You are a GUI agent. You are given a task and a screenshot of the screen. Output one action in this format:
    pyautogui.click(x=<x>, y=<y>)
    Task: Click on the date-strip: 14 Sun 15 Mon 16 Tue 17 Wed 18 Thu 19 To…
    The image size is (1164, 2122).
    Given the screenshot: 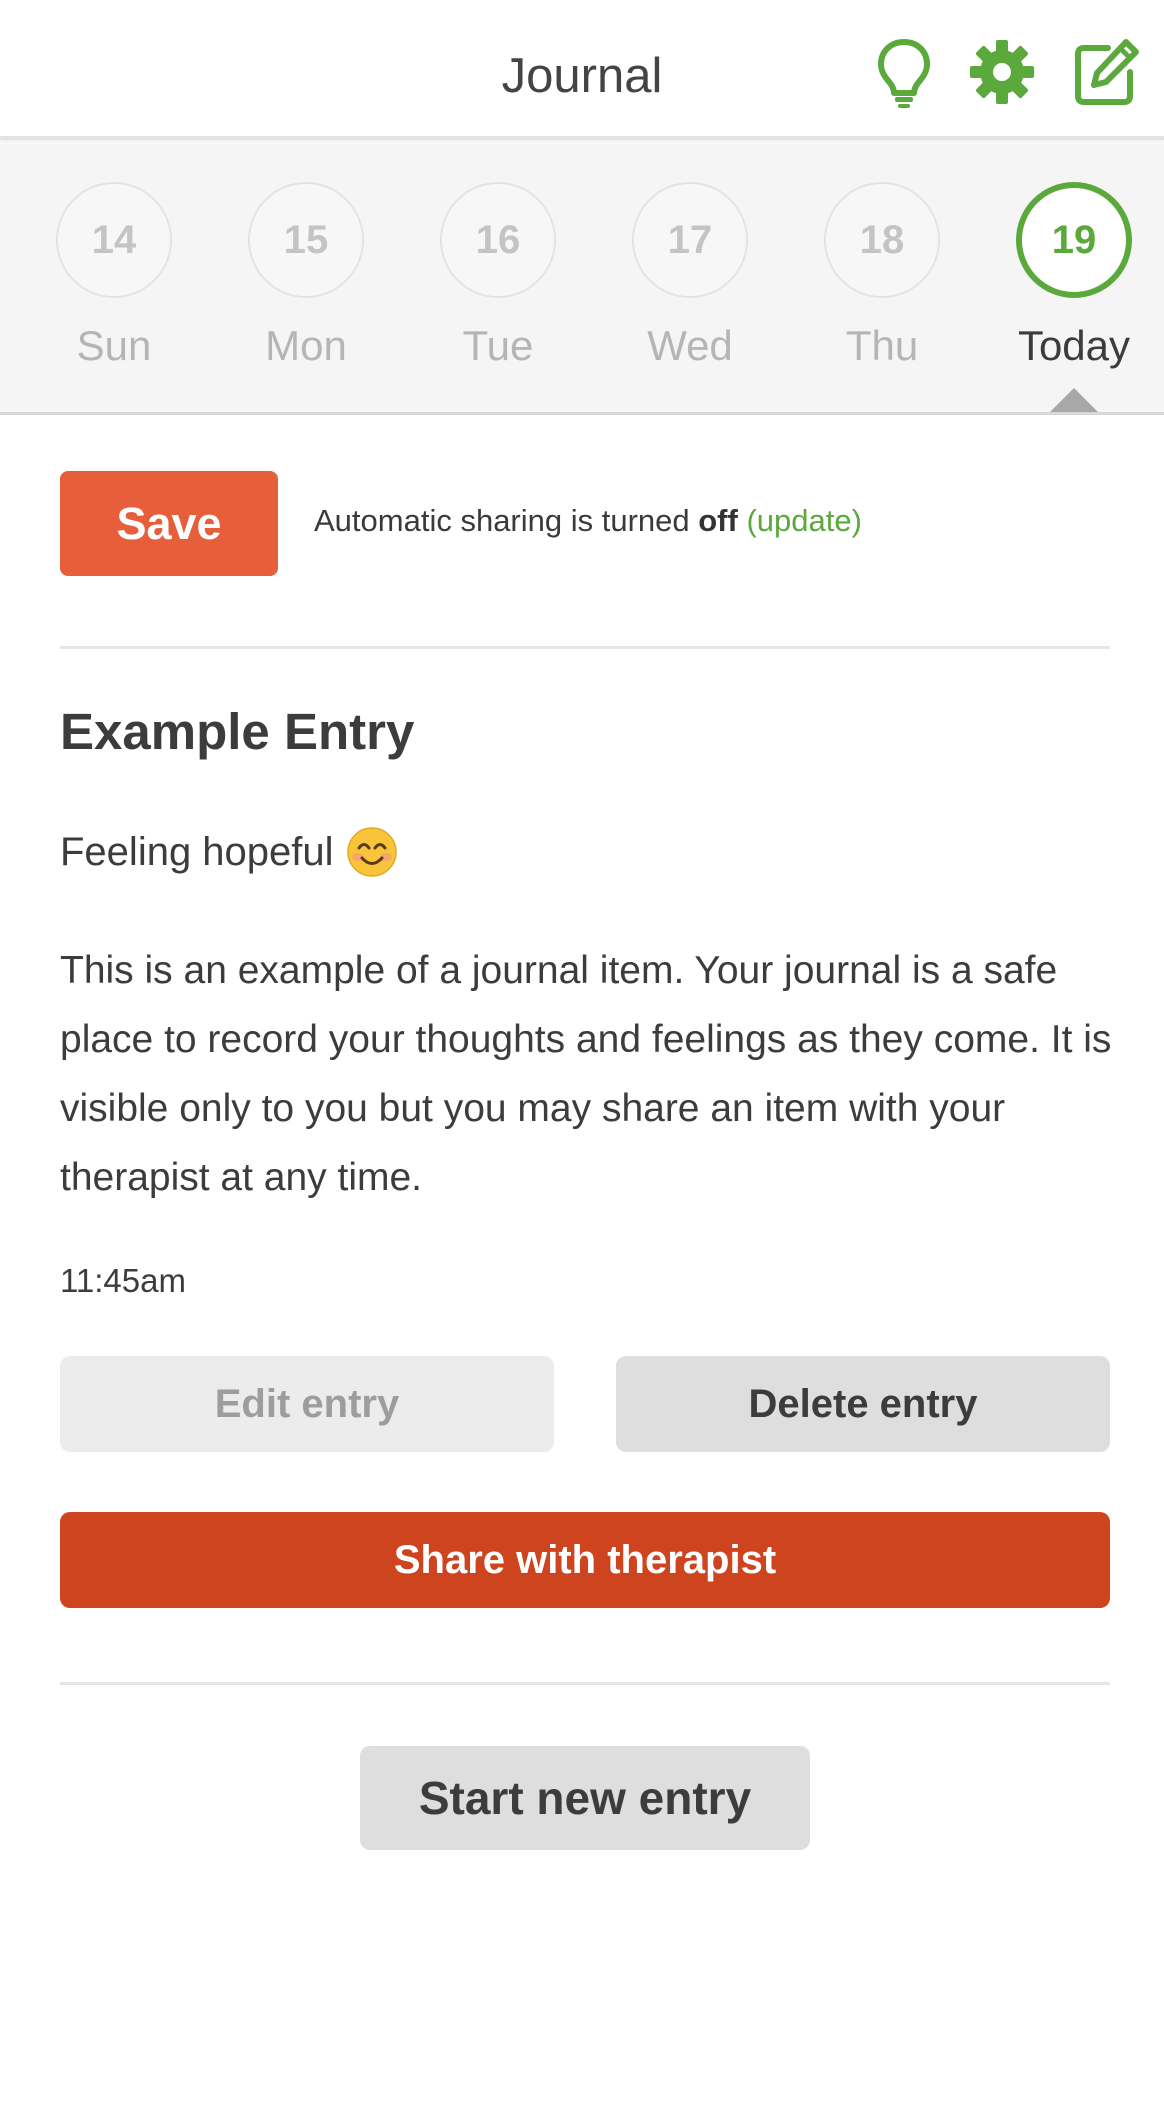 What is the action you would take?
    pyautogui.click(x=582, y=279)
    